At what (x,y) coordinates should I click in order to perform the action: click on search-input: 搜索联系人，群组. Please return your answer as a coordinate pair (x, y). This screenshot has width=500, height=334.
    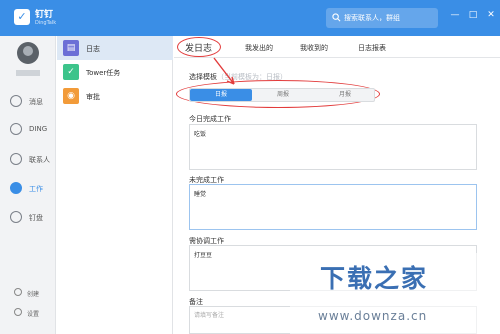
    Looking at the image, I should click on (382, 18).